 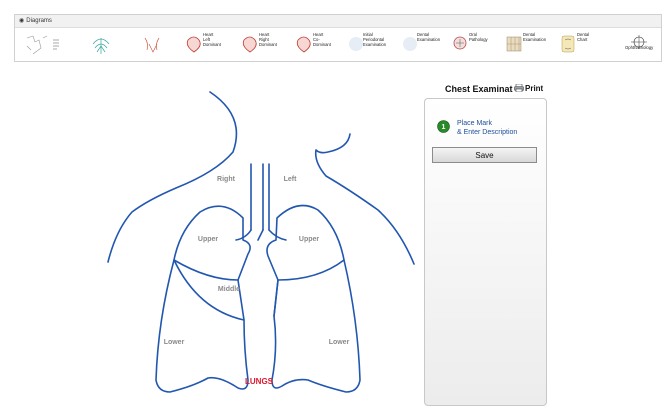 What do you see at coordinates (309, 288) in the screenshot?
I see `left-lung-fissure` at bounding box center [309, 288].